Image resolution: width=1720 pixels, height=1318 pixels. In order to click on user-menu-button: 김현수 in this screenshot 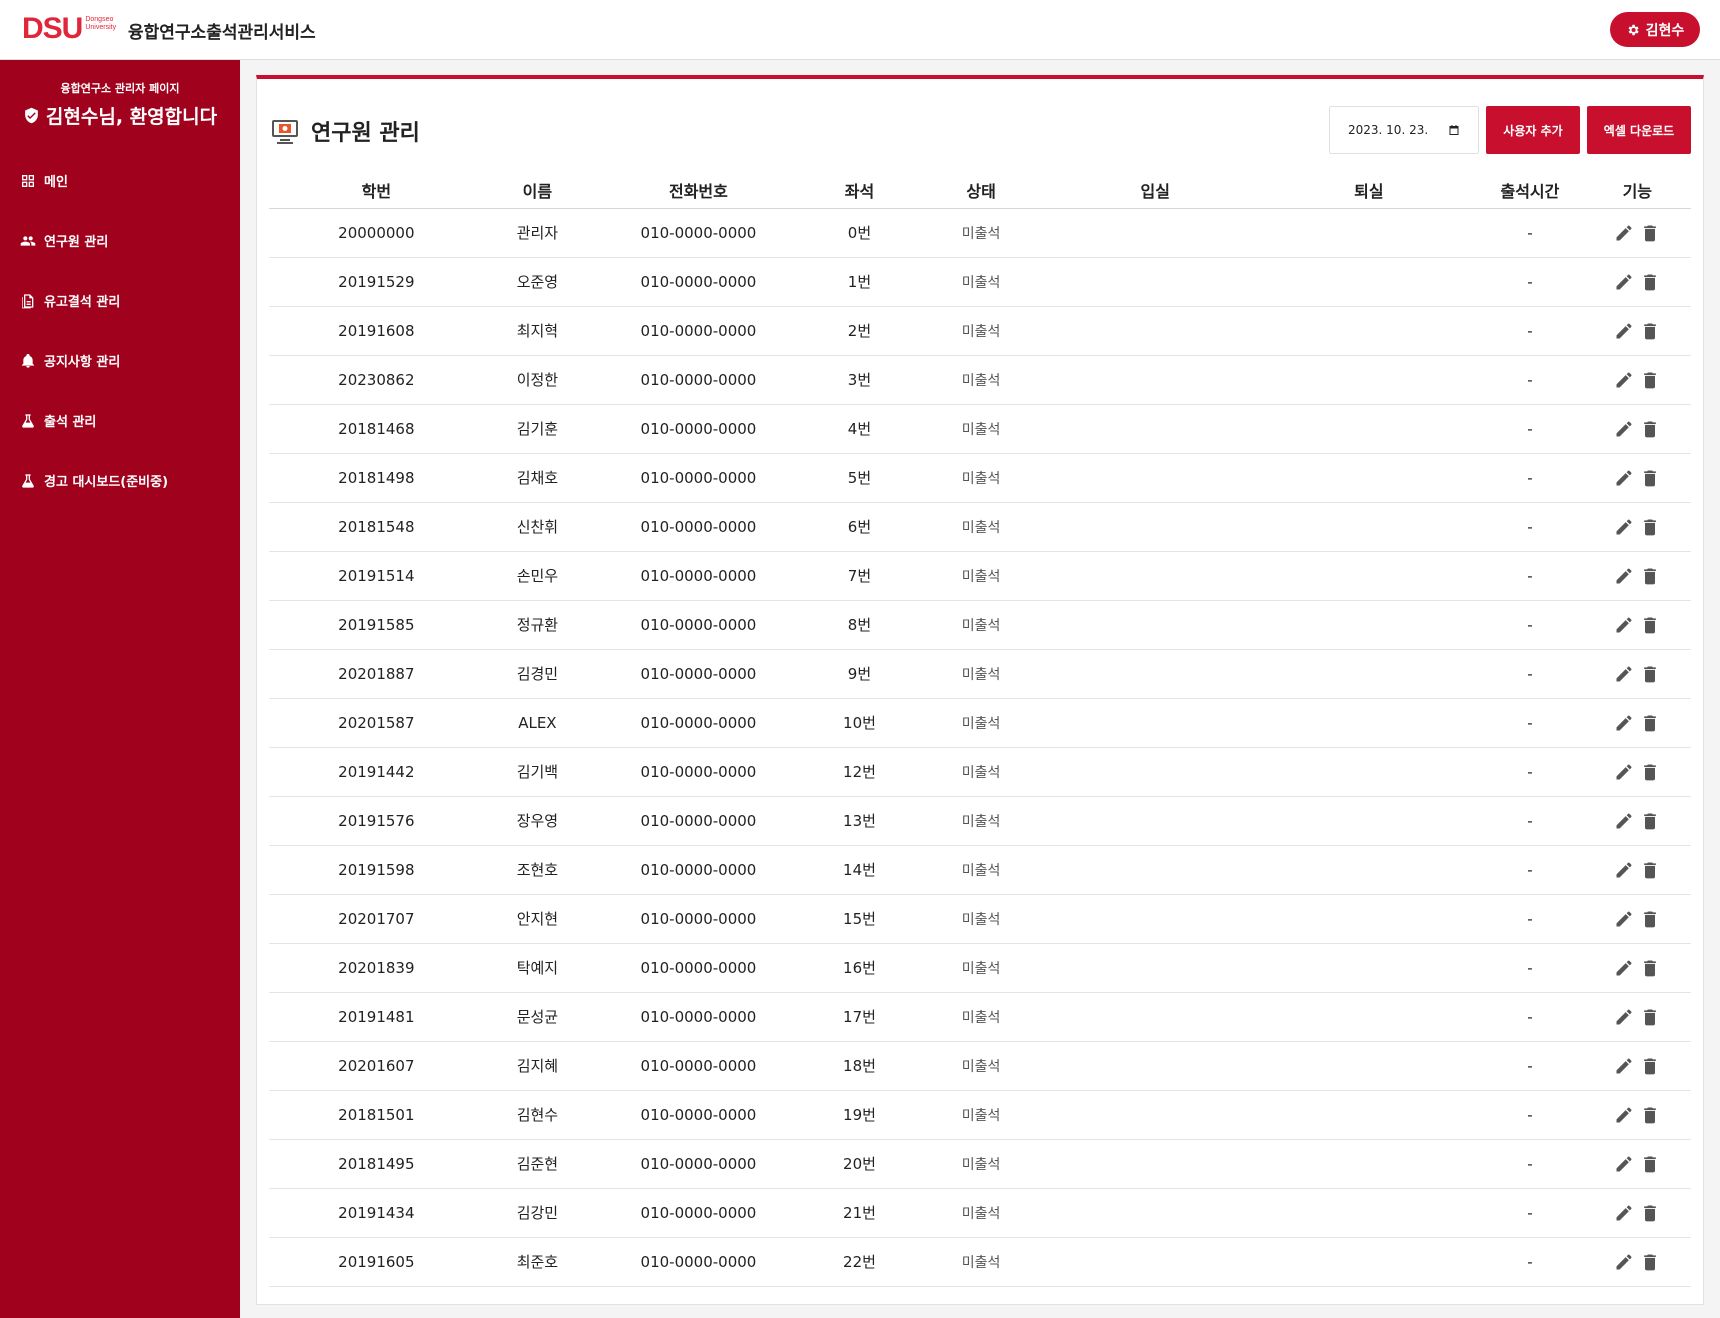, I will do `click(1655, 29)`.